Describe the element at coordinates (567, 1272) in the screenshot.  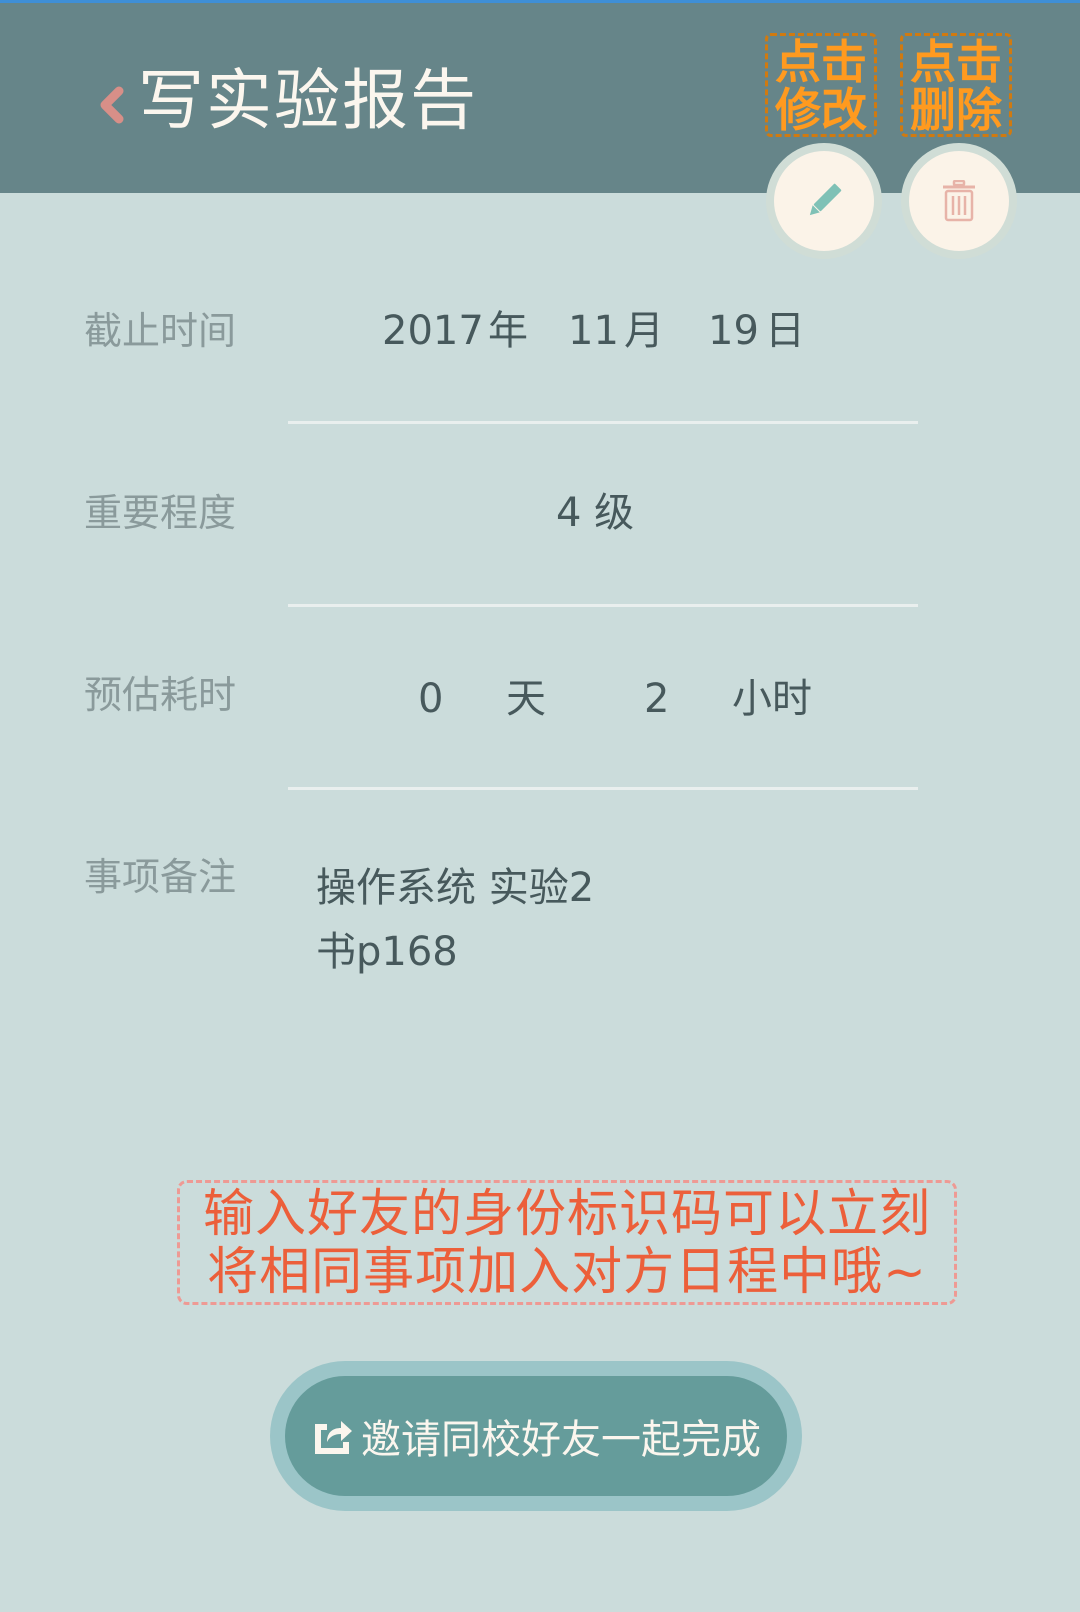
I see `tip-line-2: 将相同事项加入对方日程中哦~` at that location.